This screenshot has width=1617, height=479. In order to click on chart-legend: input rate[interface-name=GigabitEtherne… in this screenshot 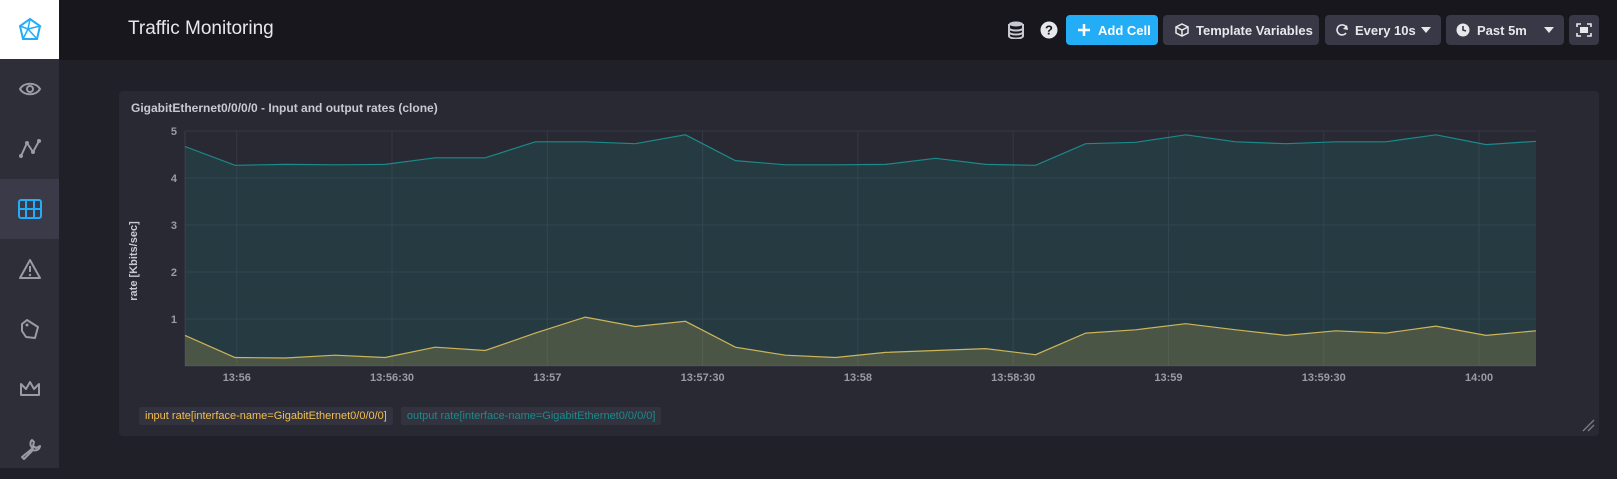, I will do `click(400, 416)`.